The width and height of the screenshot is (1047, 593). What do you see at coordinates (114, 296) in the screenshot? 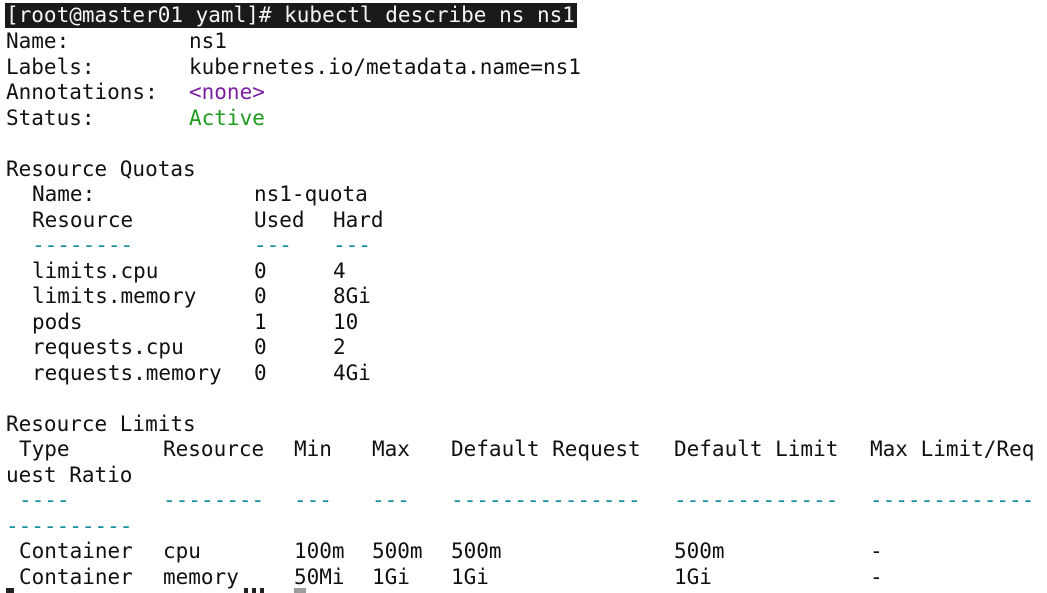
I see `quota-row-resource: limits.memory` at bounding box center [114, 296].